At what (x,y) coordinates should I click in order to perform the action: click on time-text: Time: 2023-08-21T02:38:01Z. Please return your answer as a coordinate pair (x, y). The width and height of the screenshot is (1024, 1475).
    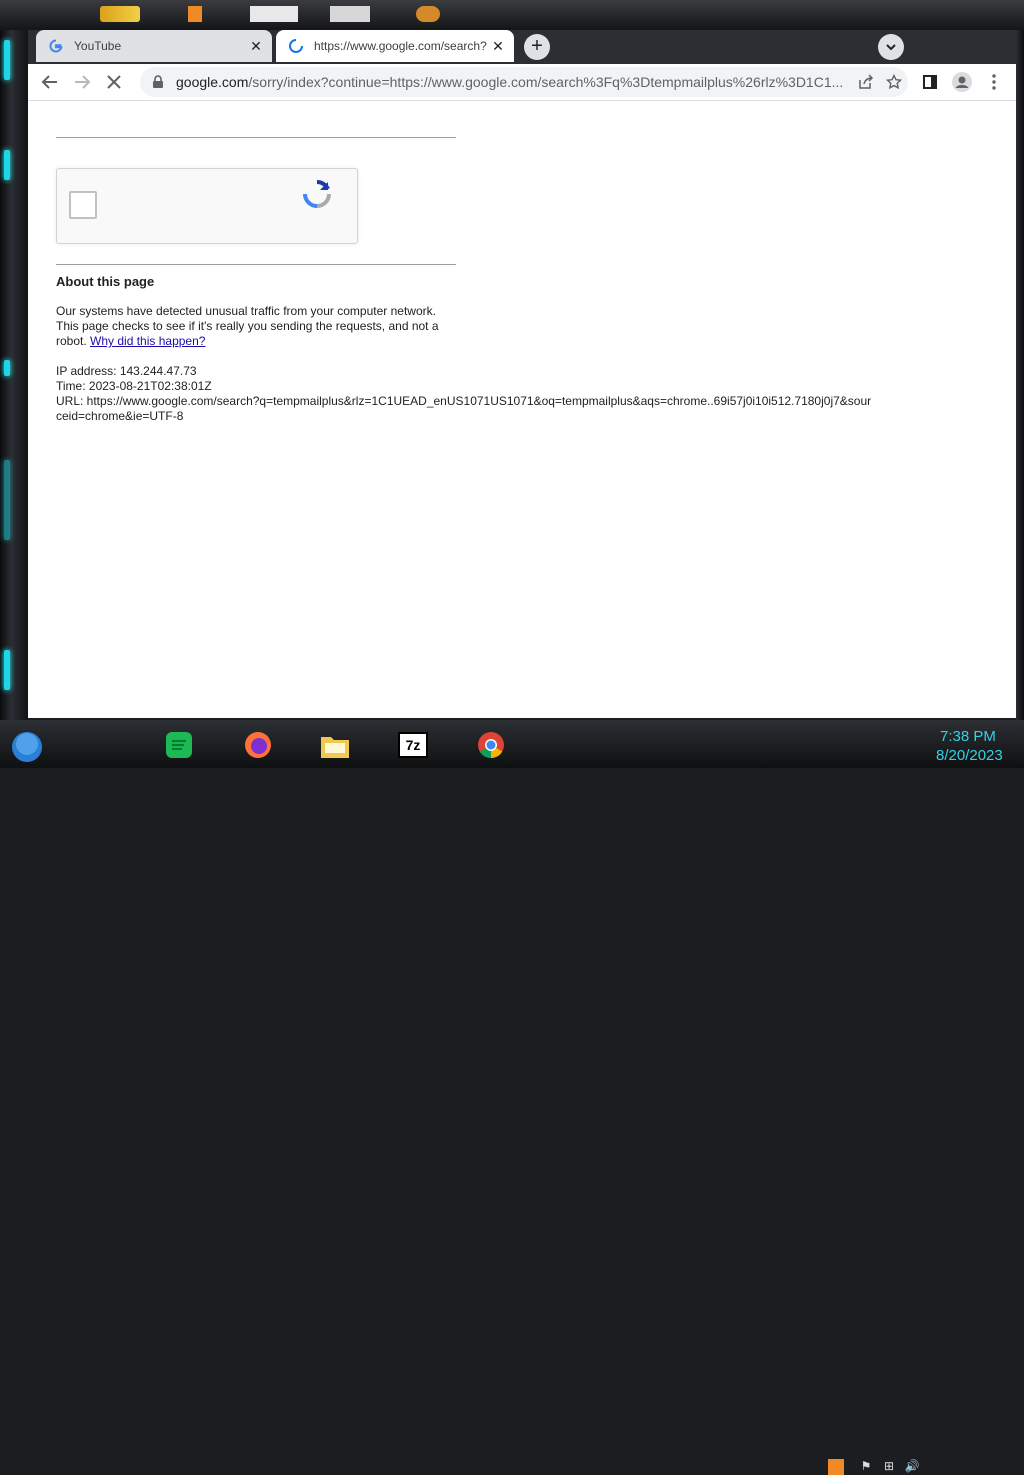
    Looking at the image, I should click on (134, 386).